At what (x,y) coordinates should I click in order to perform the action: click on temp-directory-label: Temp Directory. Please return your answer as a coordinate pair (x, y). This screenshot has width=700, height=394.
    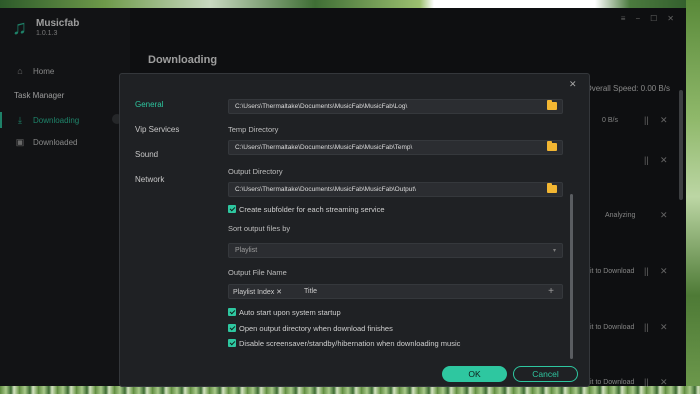
    Looking at the image, I should click on (253, 129).